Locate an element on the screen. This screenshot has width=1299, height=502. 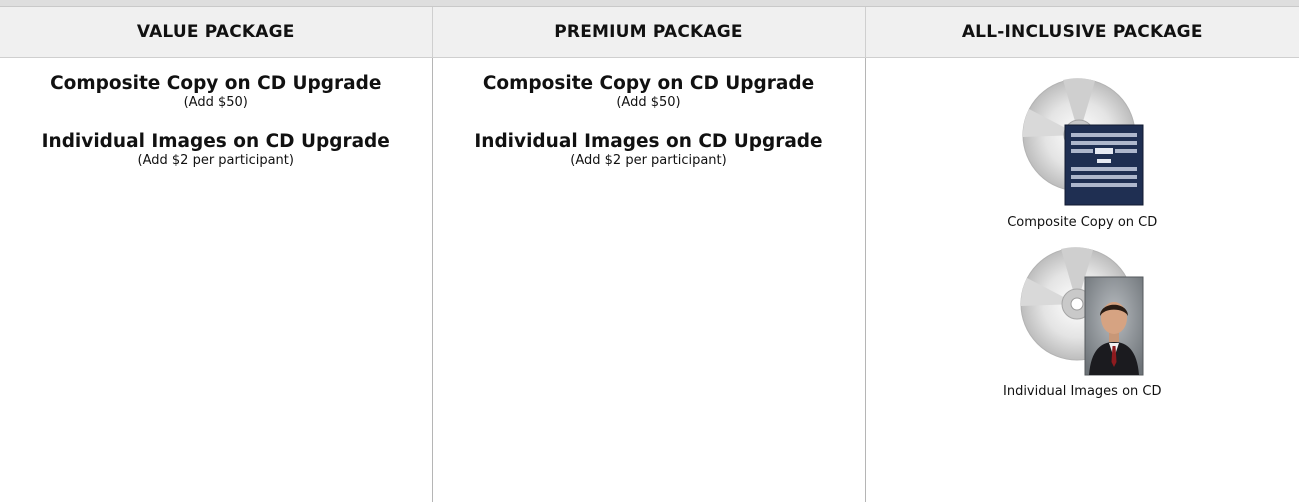
composite-cd-caption: Composite Copy on CD is located at coordinates (1082, 222).